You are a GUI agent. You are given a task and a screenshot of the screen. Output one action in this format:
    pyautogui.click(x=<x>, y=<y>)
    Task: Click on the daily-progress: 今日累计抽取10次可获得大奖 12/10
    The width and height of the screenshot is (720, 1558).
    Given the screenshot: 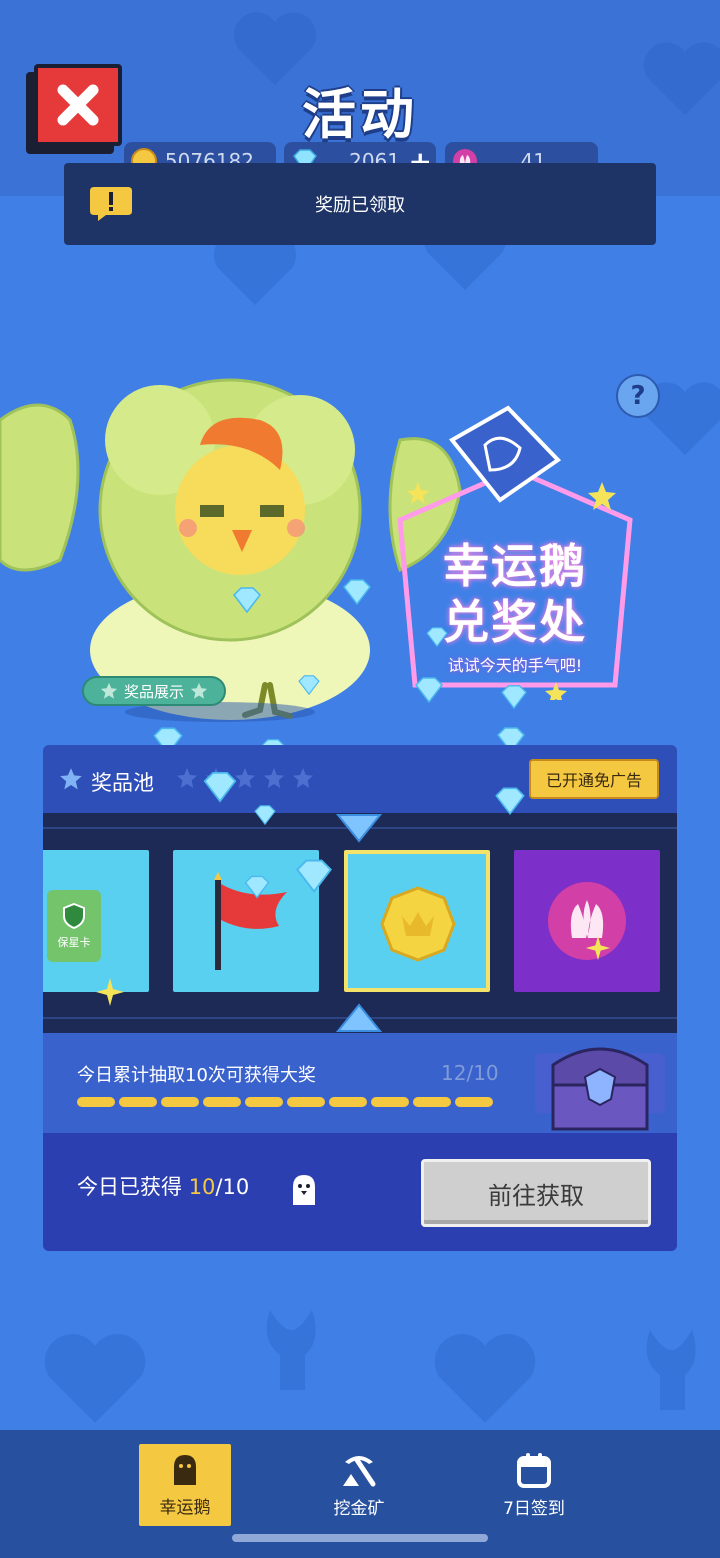 What is the action you would take?
    pyautogui.click(x=360, y=1083)
    